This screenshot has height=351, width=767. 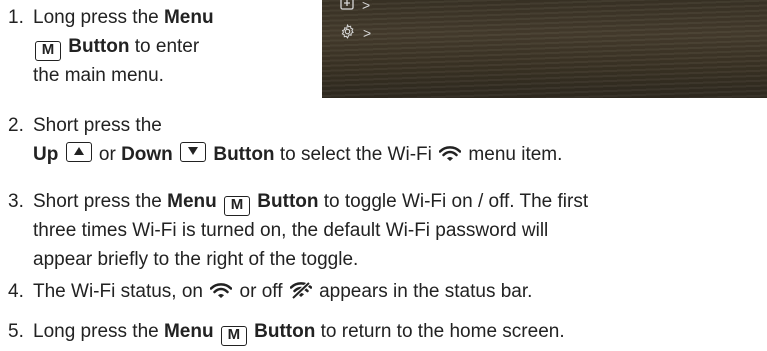 I want to click on add-box-icon, so click(x=347, y=6).